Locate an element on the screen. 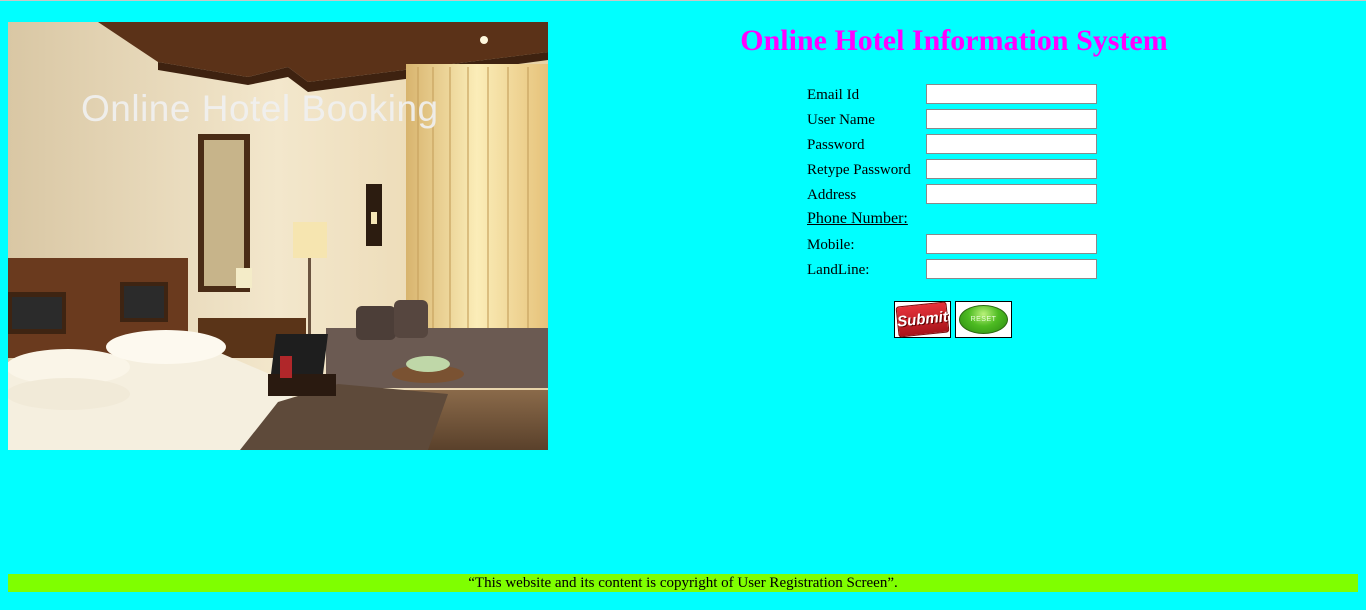 This screenshot has height=610, width=1366. retype-password-input is located at coordinates (1011, 169).